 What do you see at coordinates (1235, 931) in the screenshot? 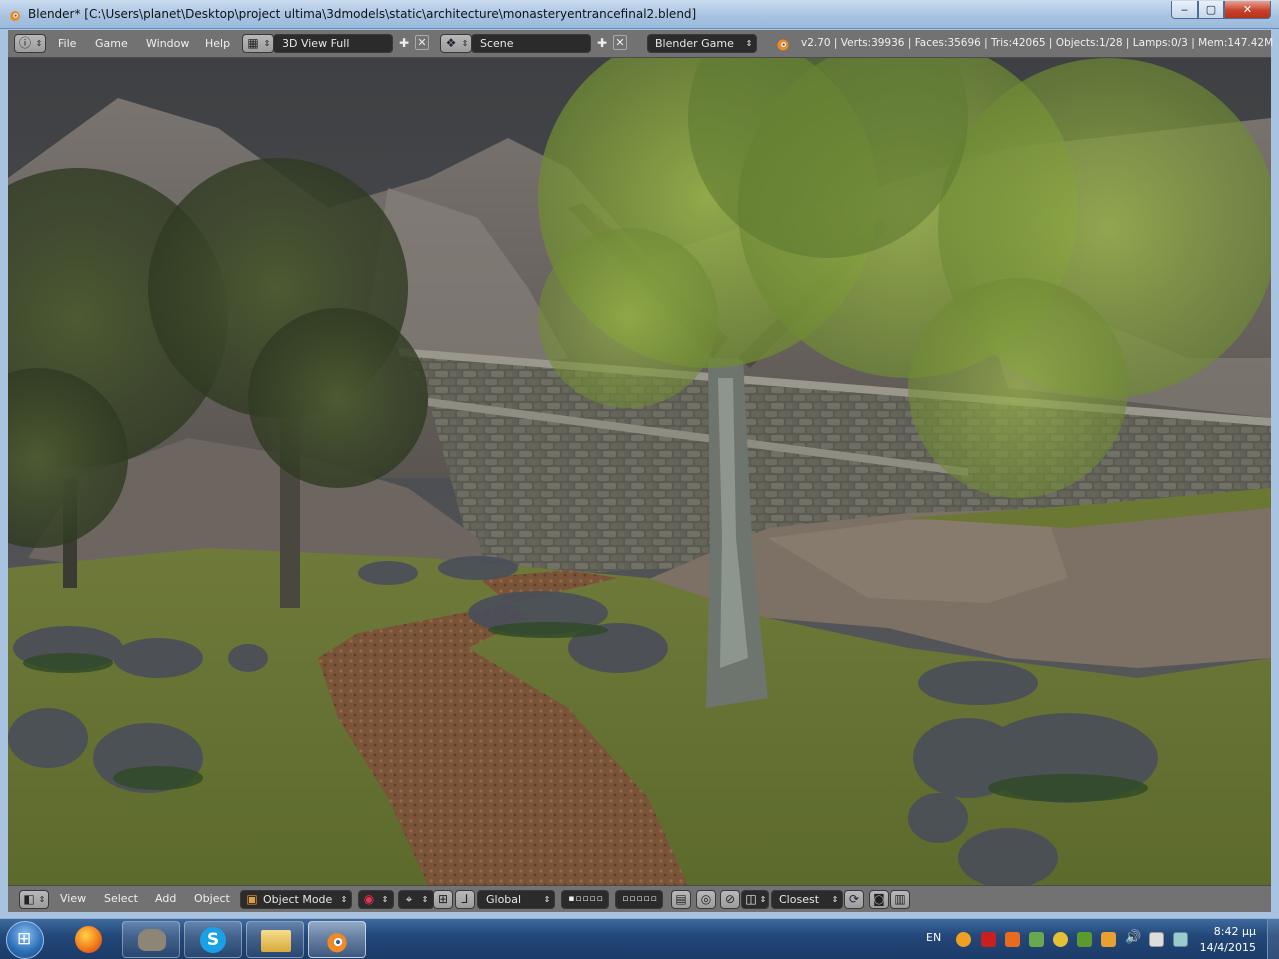
I see `clock-time: 8:42 μμ` at bounding box center [1235, 931].